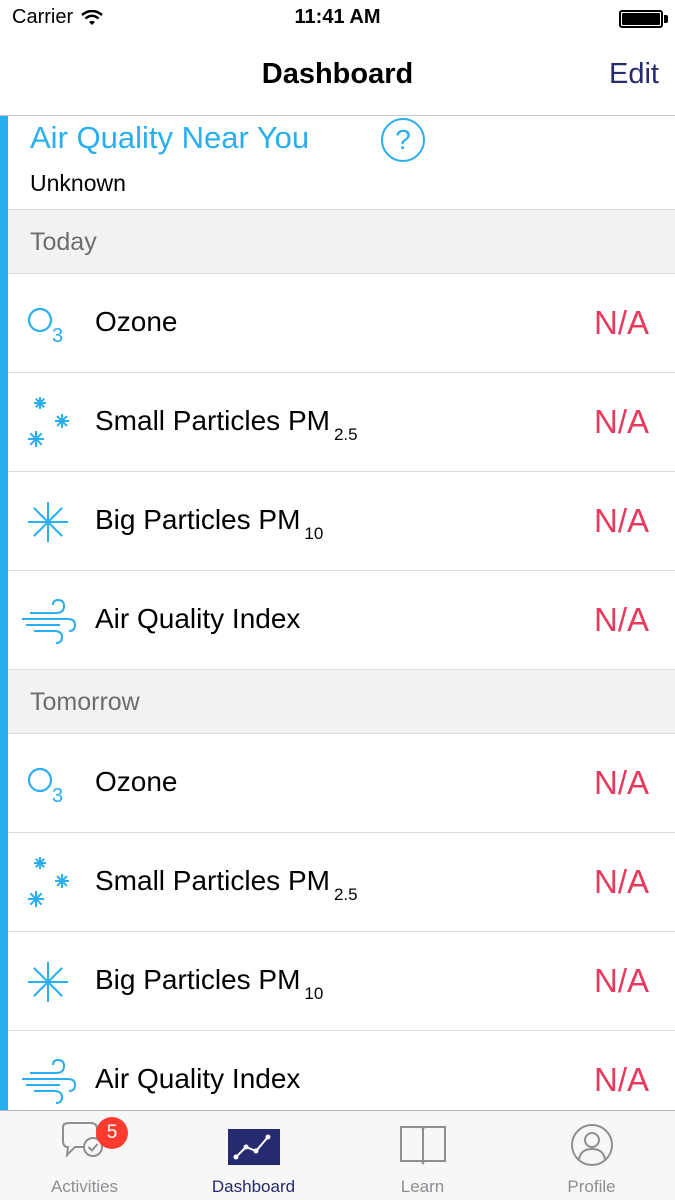  What do you see at coordinates (422, 1186) in the screenshot?
I see `tab-label-learn: Learn` at bounding box center [422, 1186].